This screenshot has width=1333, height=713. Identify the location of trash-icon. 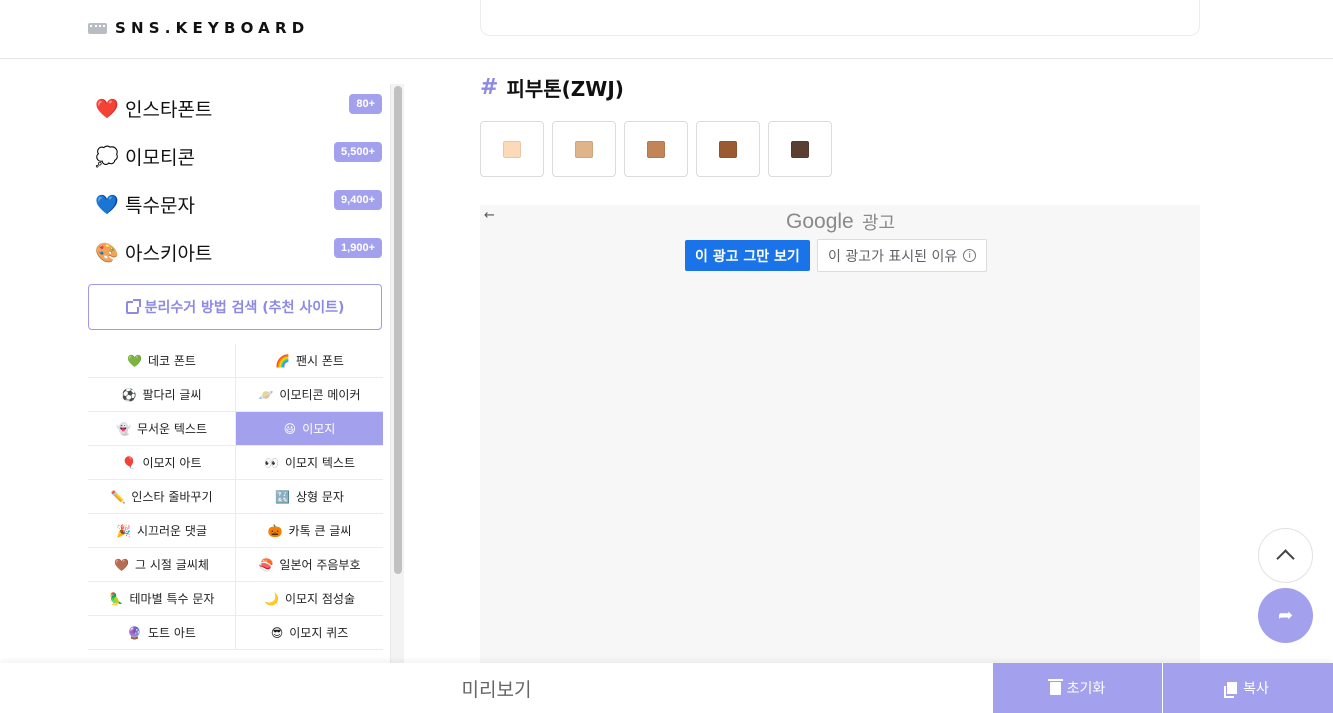
(1055, 686).